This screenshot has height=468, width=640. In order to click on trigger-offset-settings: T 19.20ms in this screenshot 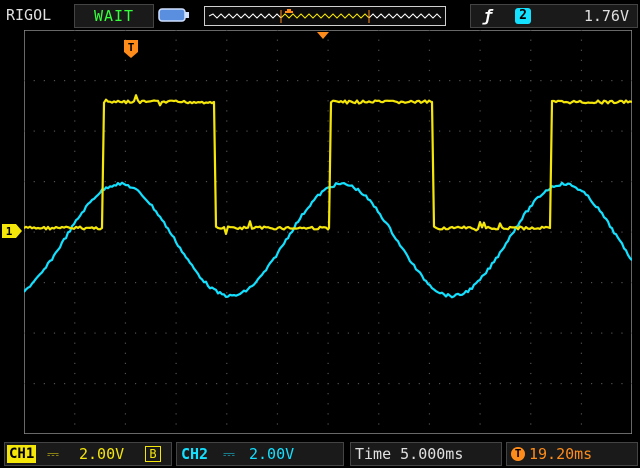, I will do `click(572, 454)`.